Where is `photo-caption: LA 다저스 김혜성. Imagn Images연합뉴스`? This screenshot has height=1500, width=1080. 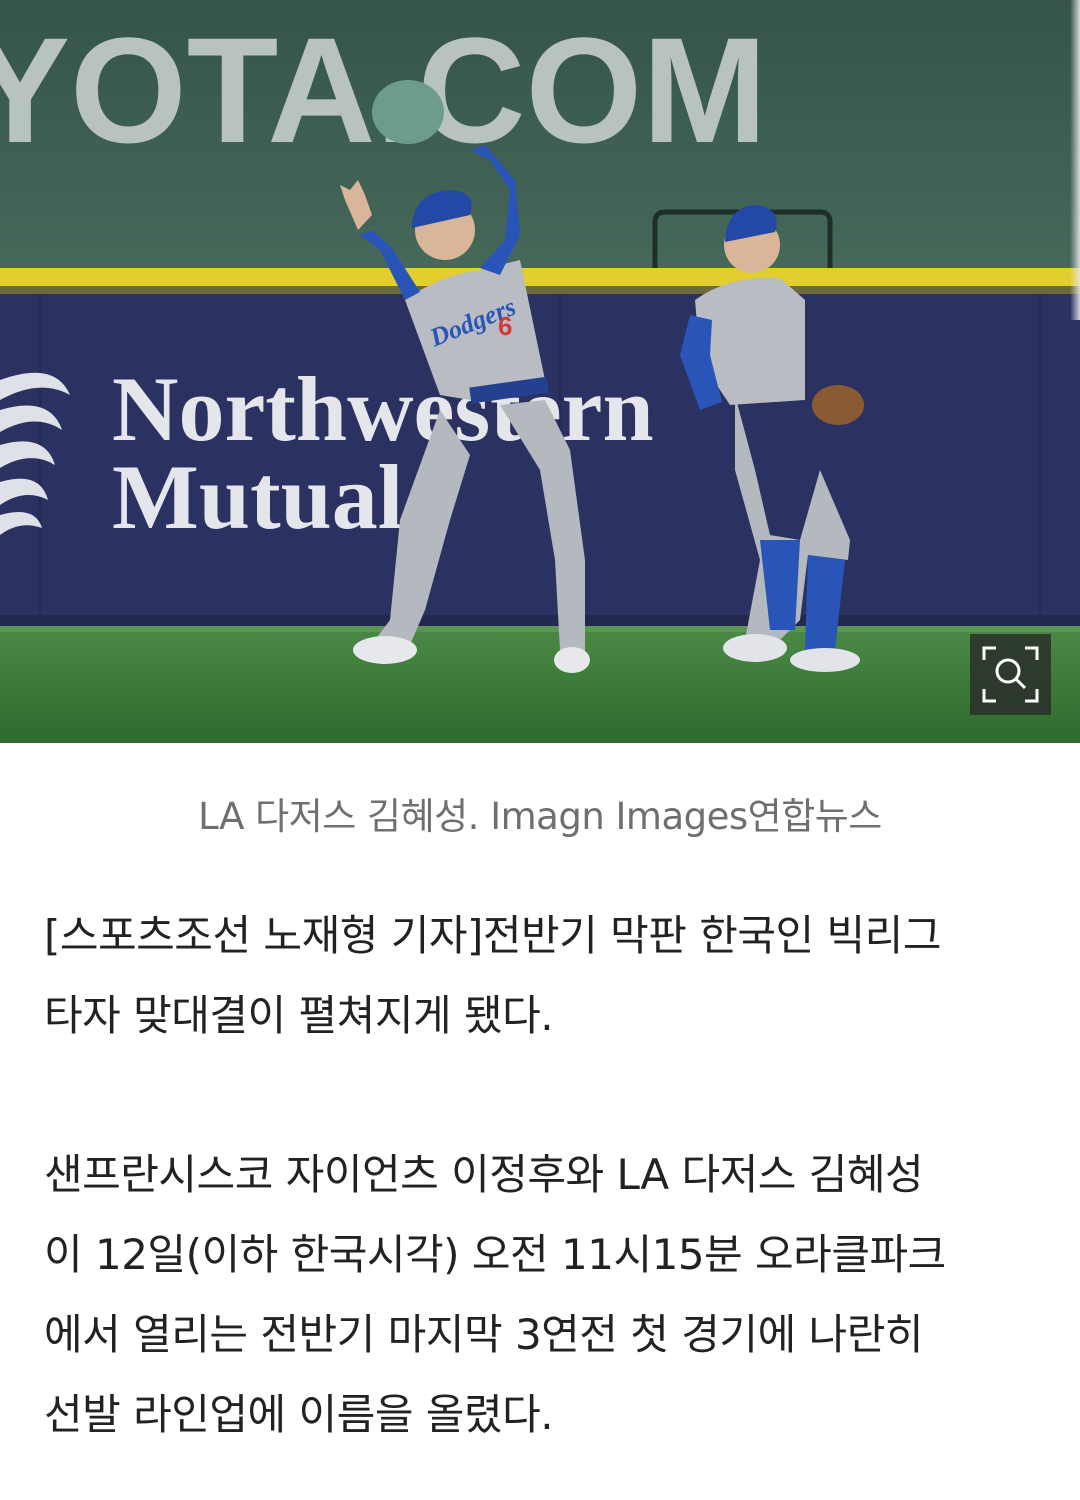 photo-caption: LA 다저스 김혜성. Imagn Images연합뉴스 is located at coordinates (540, 816).